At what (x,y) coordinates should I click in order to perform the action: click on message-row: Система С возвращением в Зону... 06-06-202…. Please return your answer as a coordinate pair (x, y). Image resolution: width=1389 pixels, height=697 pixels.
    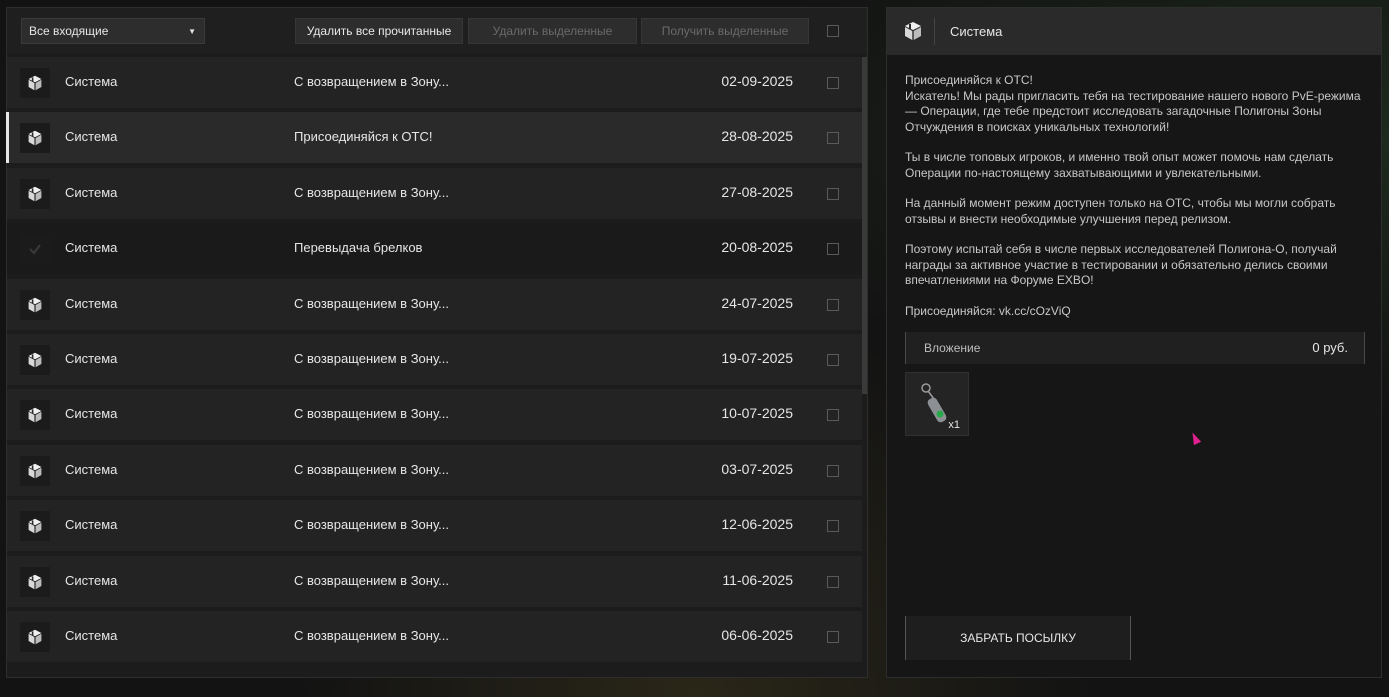
    Looking at the image, I should click on (434, 636).